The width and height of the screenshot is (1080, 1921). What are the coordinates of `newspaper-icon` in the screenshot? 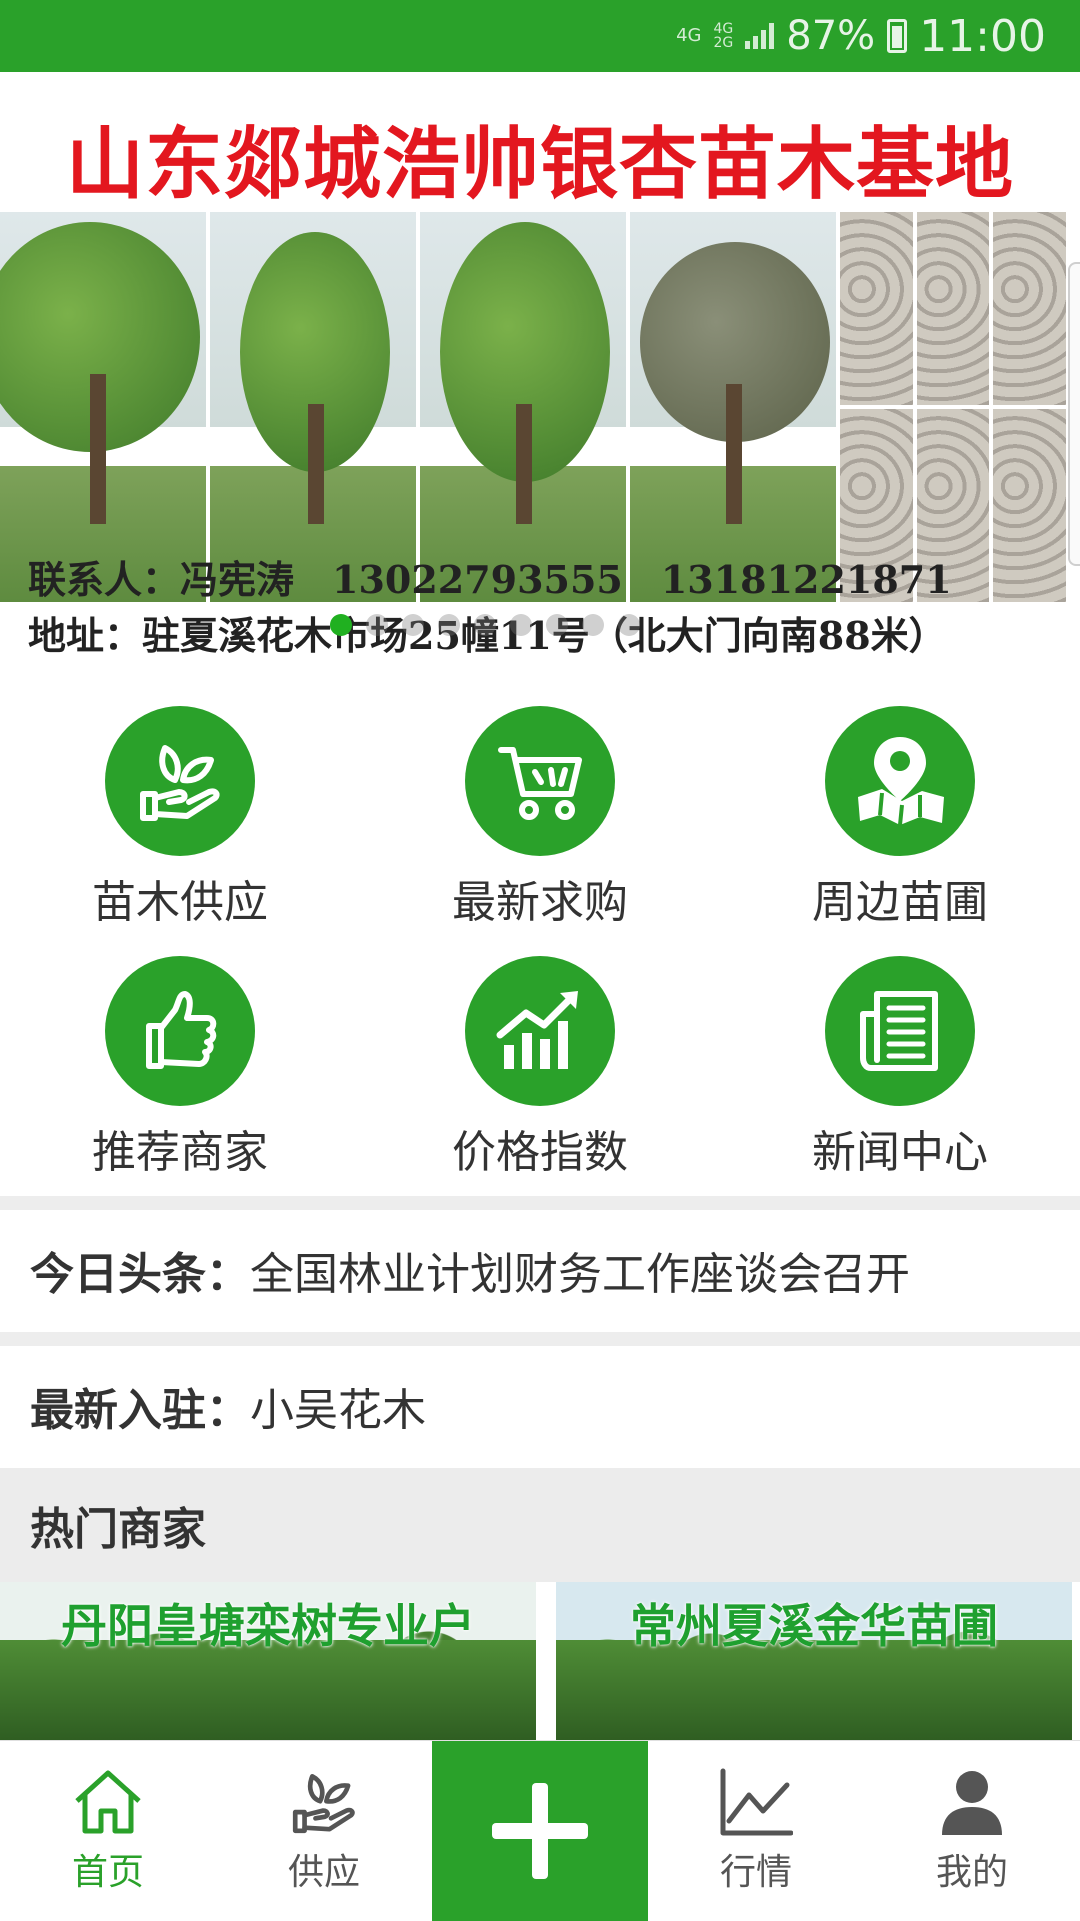 It's located at (900, 1031).